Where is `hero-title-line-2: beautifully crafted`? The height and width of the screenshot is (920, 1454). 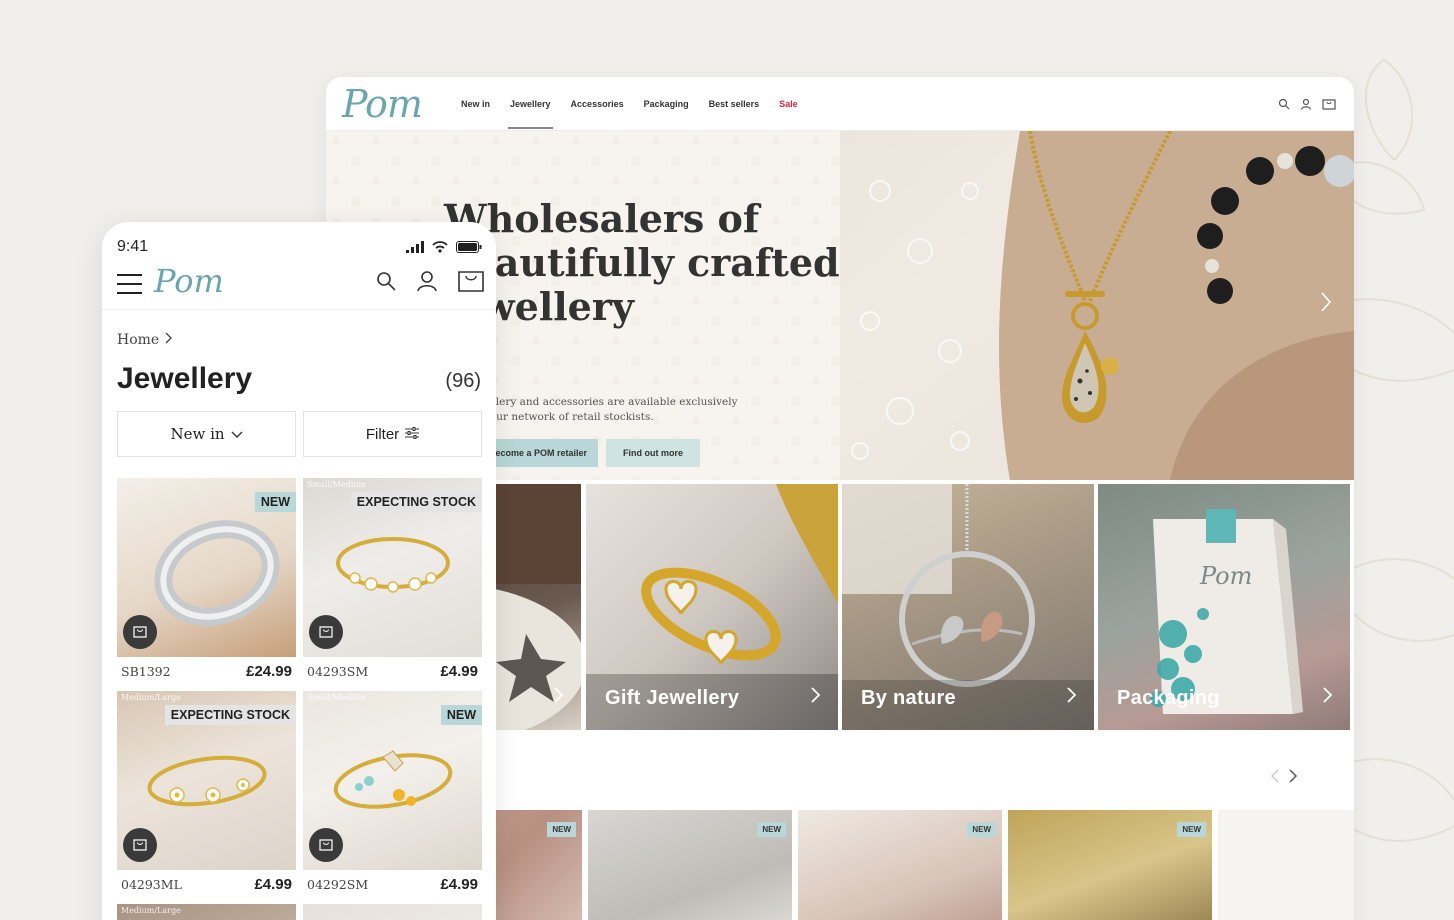 hero-title-line-2: beautifully crafted is located at coordinates (642, 262).